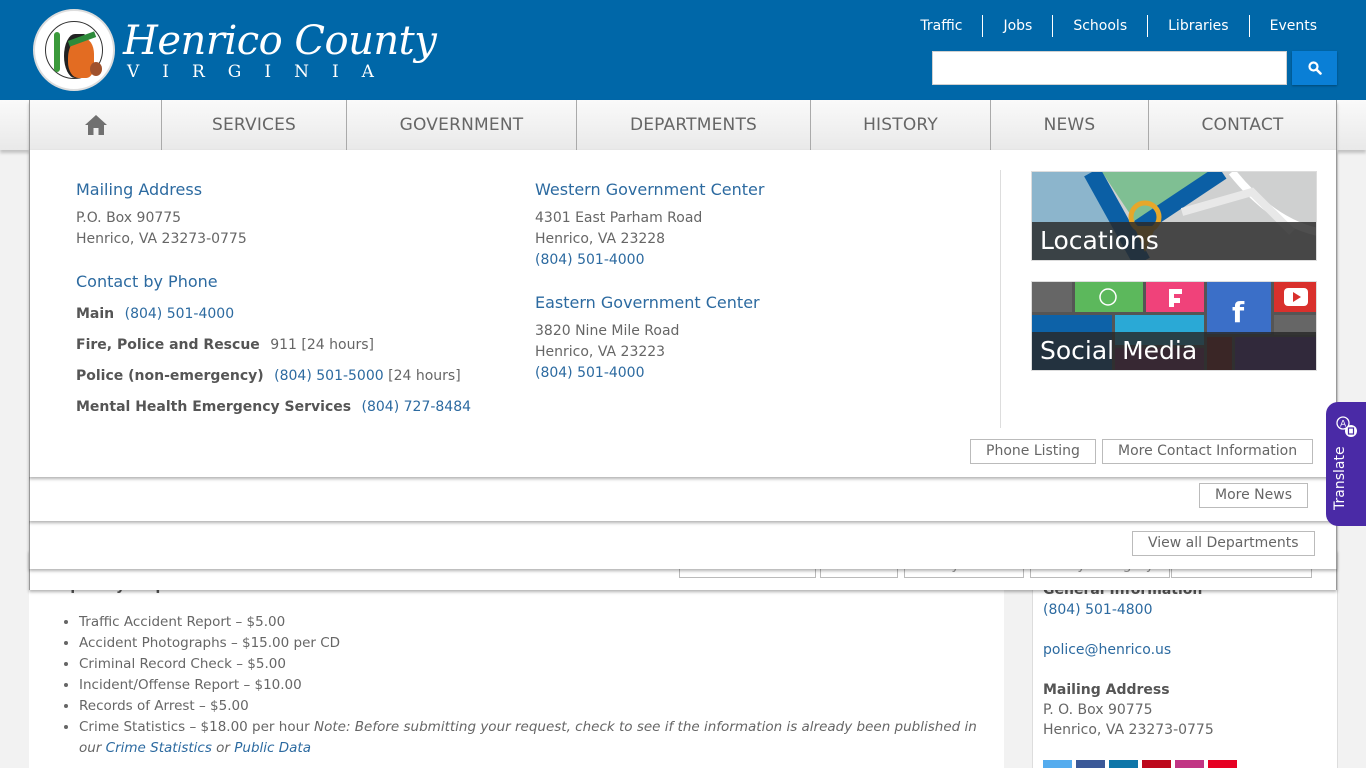 The height and width of the screenshot is (768, 1366). I want to click on nav-services: SERVICES, so click(254, 125).